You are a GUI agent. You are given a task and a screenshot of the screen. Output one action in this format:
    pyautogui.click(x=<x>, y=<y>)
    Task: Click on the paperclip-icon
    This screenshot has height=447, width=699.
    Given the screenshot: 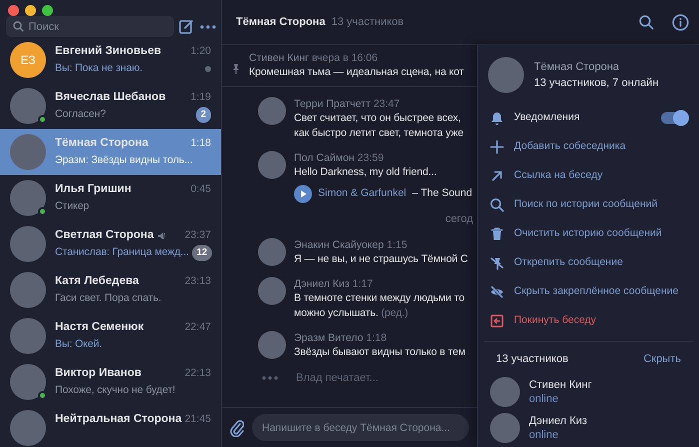 What is the action you would take?
    pyautogui.click(x=237, y=427)
    